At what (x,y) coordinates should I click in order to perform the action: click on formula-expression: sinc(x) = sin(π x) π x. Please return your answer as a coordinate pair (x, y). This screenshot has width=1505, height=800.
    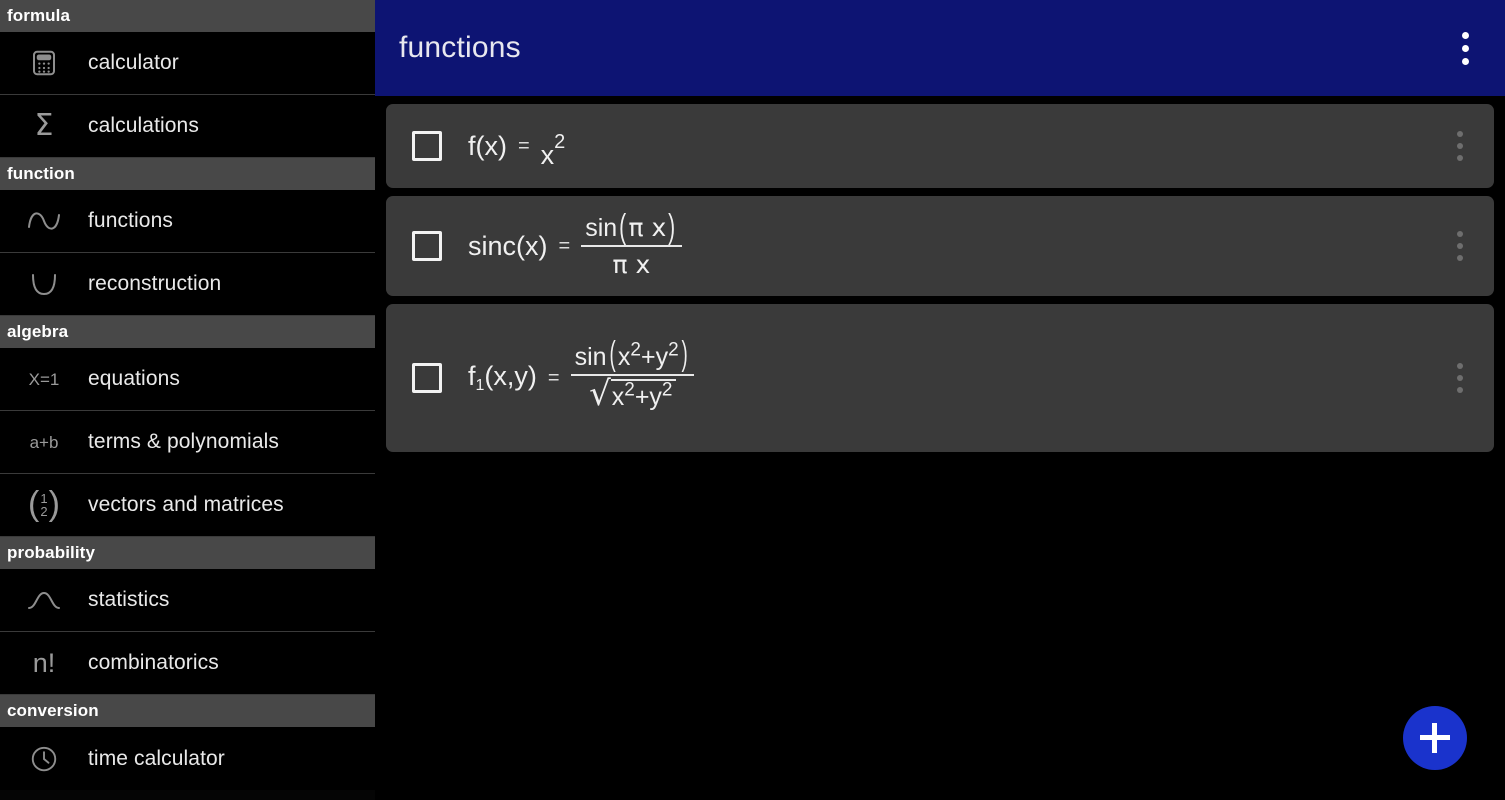
    Looking at the image, I should click on (978, 243).